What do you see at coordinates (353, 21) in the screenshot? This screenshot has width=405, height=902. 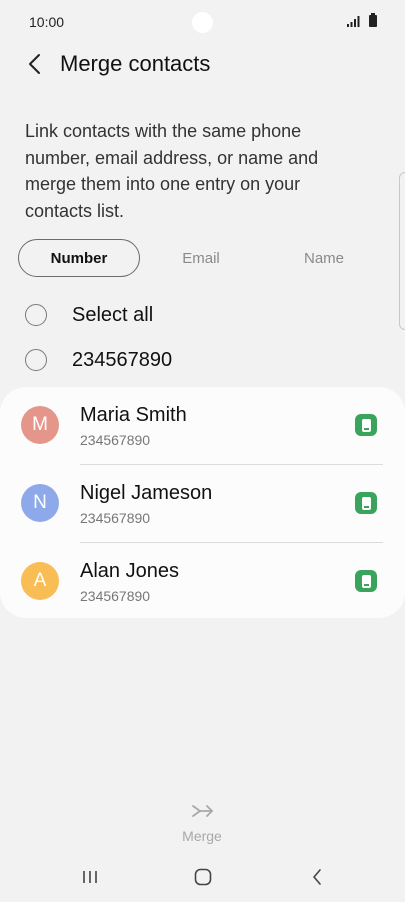 I see `signal-icon` at bounding box center [353, 21].